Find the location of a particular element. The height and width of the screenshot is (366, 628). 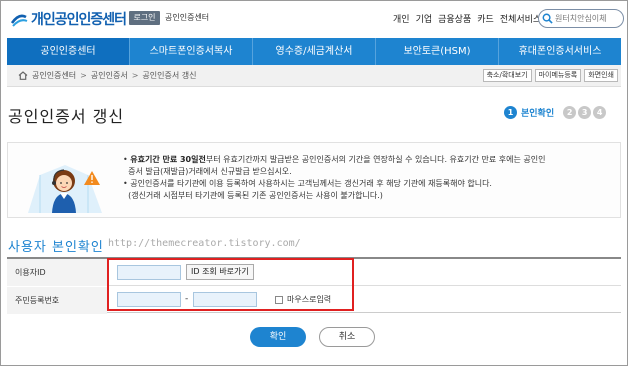

nav-smartphone-copy: 스마트폰인증서복사 is located at coordinates (191, 51).